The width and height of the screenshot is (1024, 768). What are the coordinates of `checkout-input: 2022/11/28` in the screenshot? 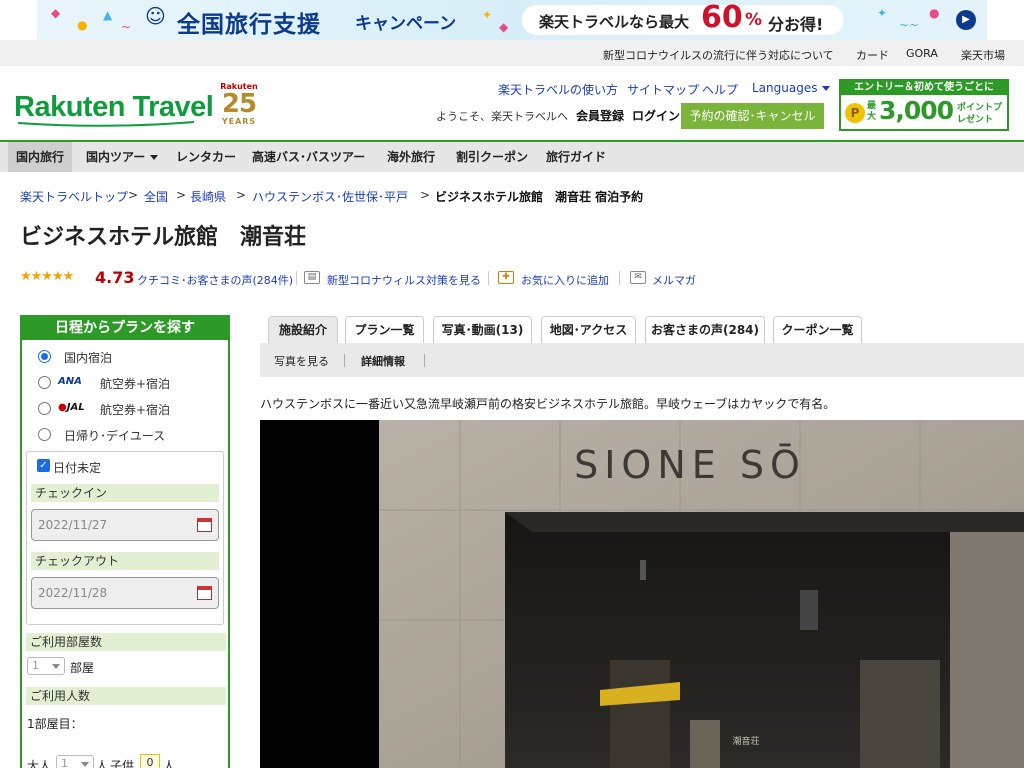 It's located at (125, 593).